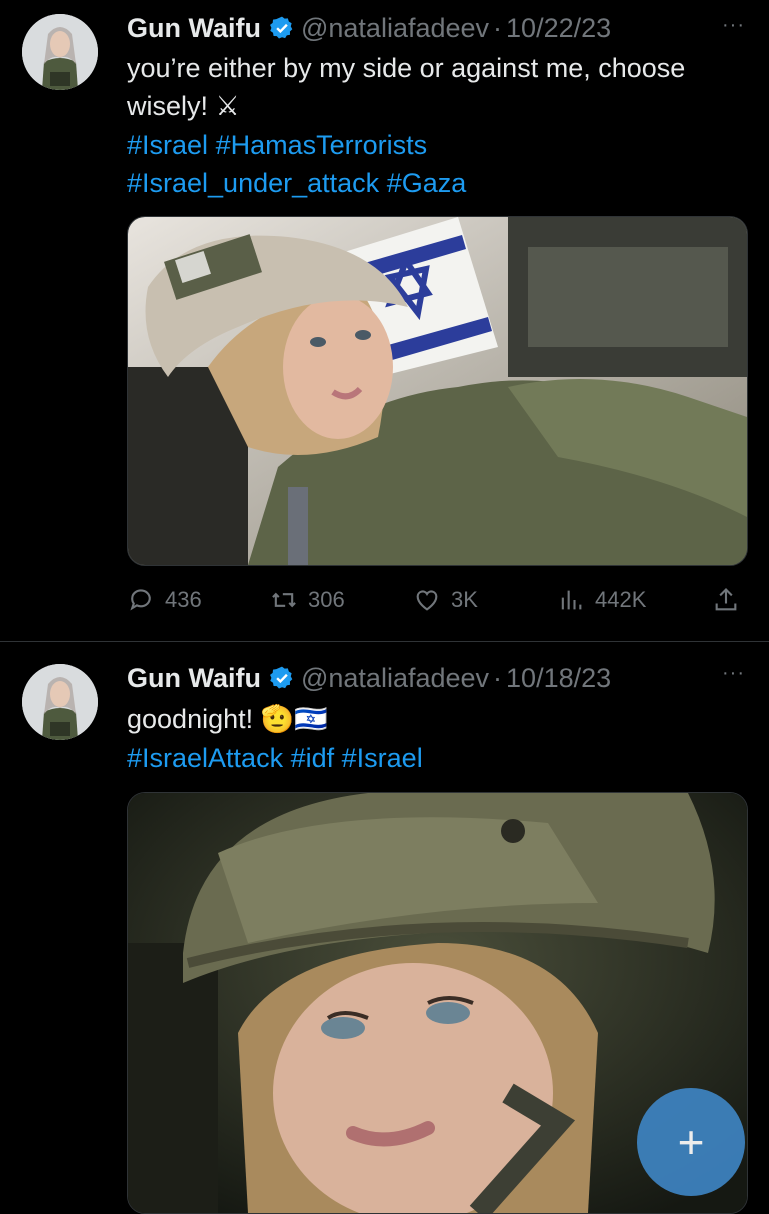 The width and height of the screenshot is (769, 1214). What do you see at coordinates (294, 719) in the screenshot?
I see `salute-flag-emoji: 🫡🇮🇱` at bounding box center [294, 719].